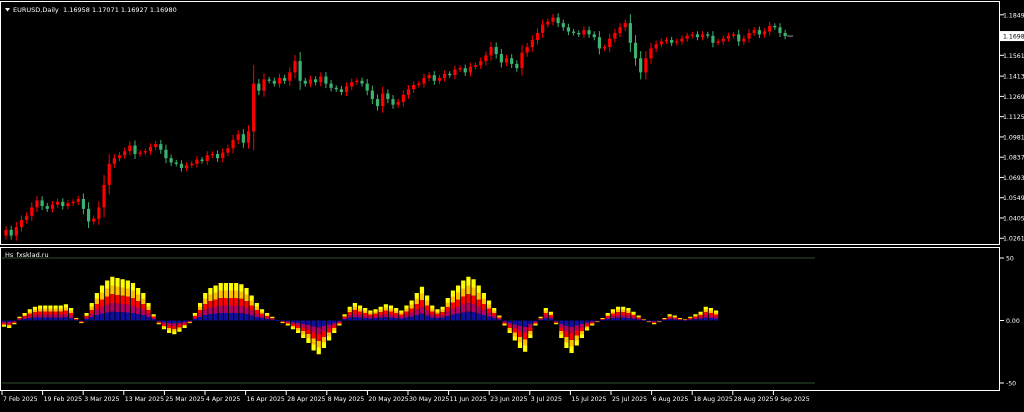 The height and width of the screenshot is (412, 1024). What do you see at coordinates (1013, 158) in the screenshot?
I see `price-tick-label: 1.08370` at bounding box center [1013, 158].